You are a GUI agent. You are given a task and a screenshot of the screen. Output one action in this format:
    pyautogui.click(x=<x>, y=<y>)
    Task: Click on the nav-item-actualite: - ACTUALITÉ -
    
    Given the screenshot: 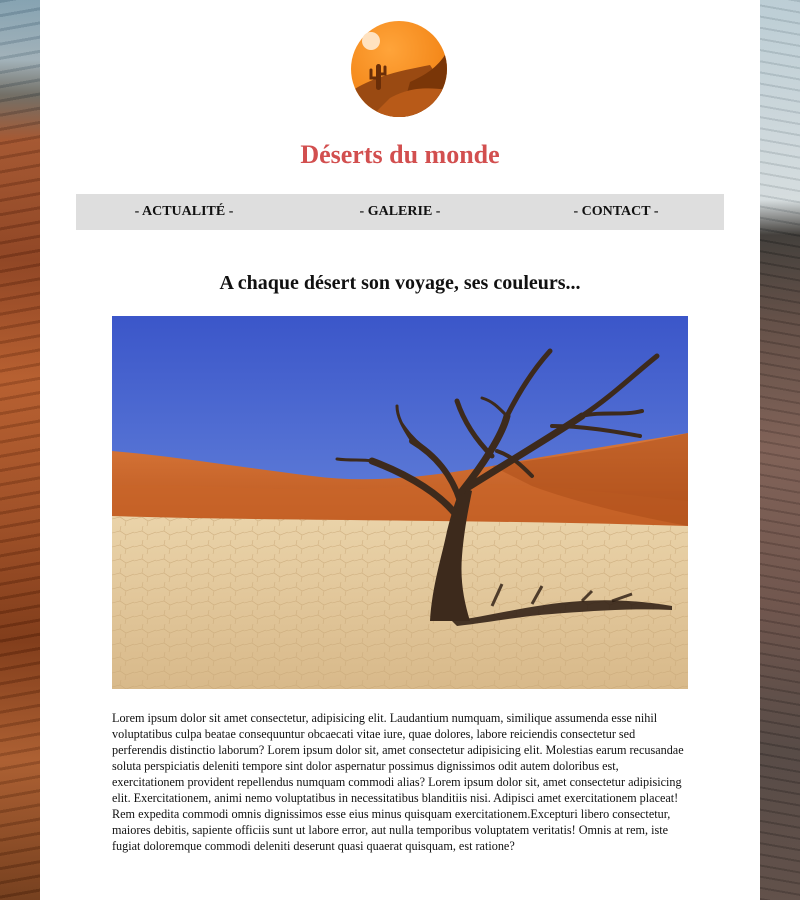 What is the action you would take?
    pyautogui.click(x=184, y=212)
    